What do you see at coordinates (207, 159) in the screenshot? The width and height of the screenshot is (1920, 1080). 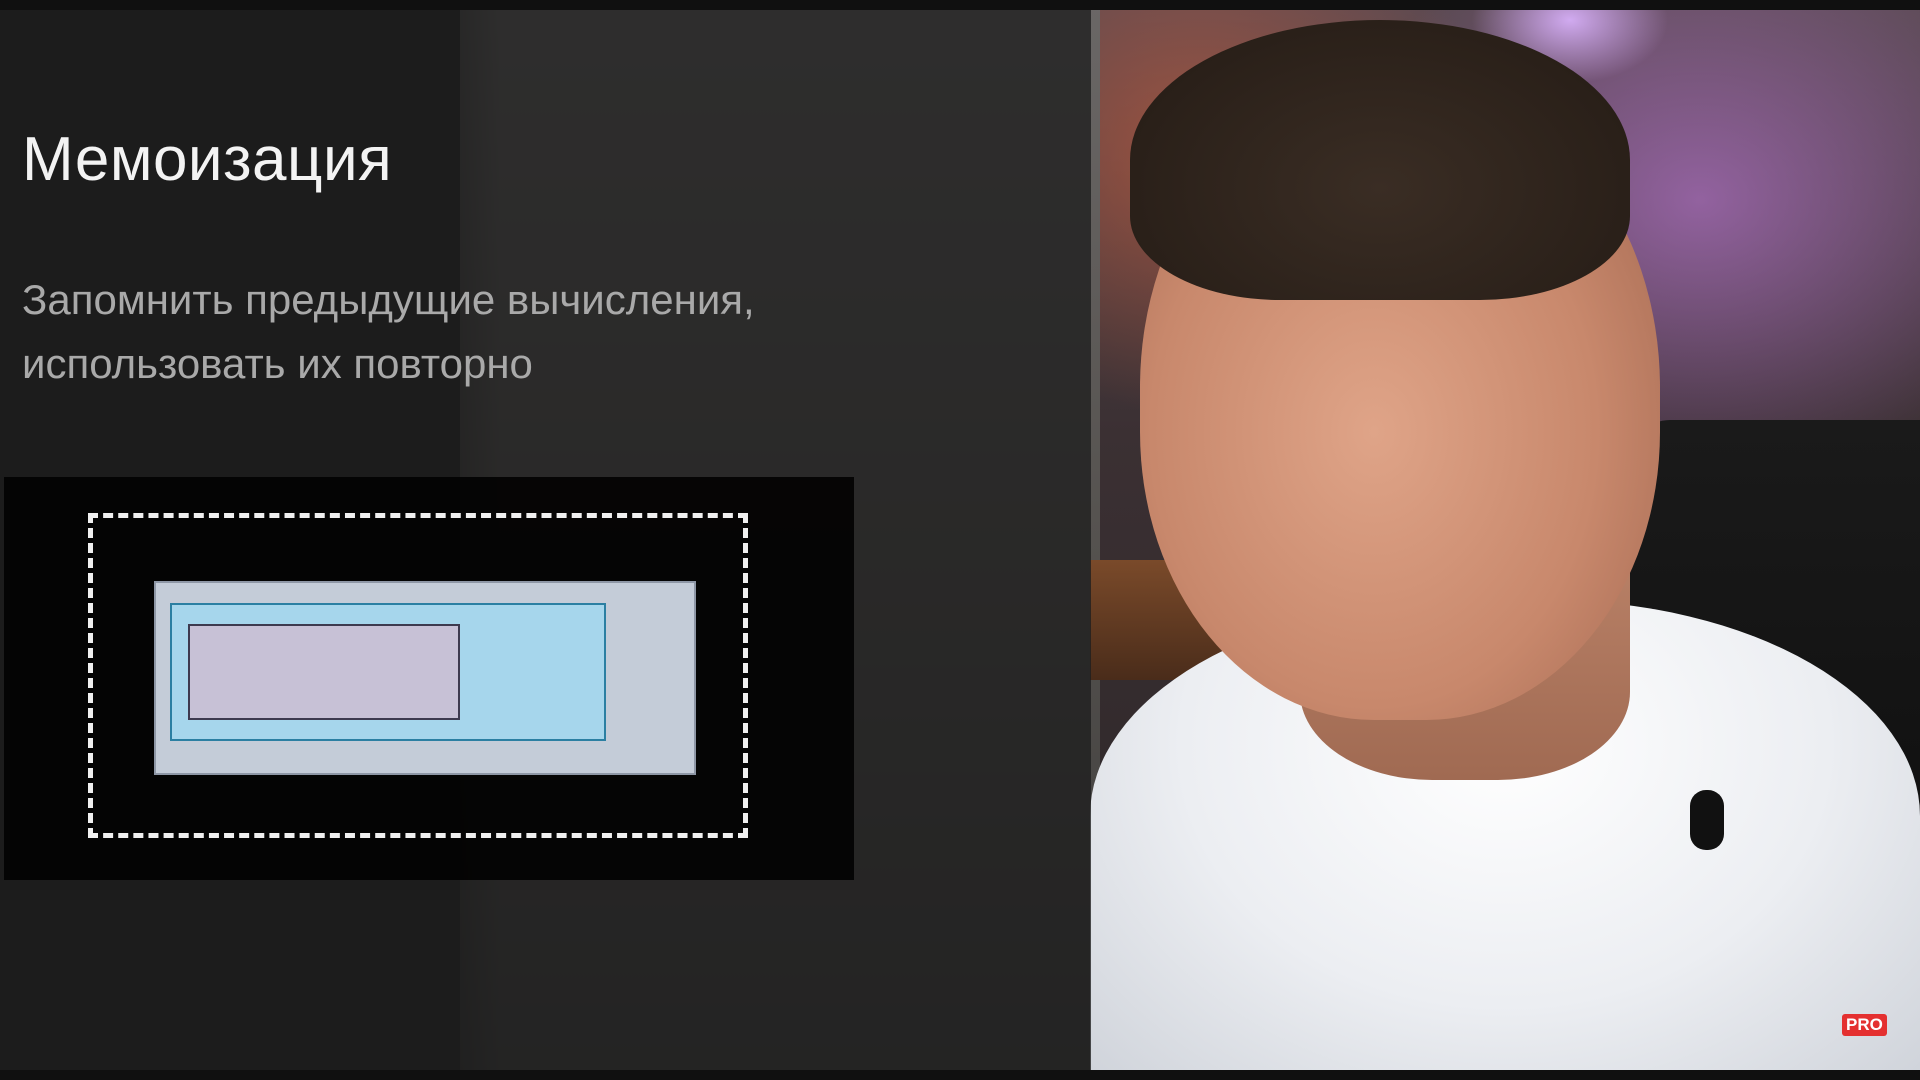 I see `slide-title: Мемоизация` at bounding box center [207, 159].